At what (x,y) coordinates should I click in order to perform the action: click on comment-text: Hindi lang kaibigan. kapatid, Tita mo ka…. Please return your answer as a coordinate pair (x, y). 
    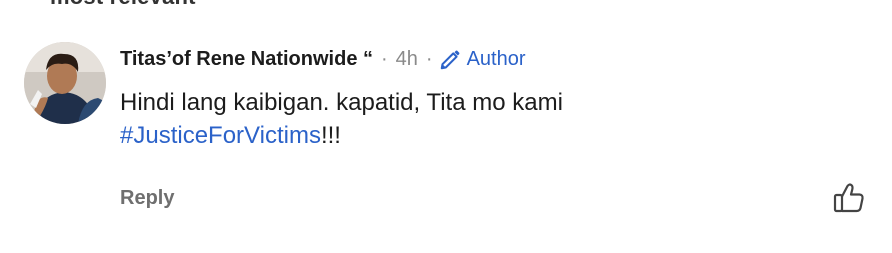
    Looking at the image, I should click on (341, 102).